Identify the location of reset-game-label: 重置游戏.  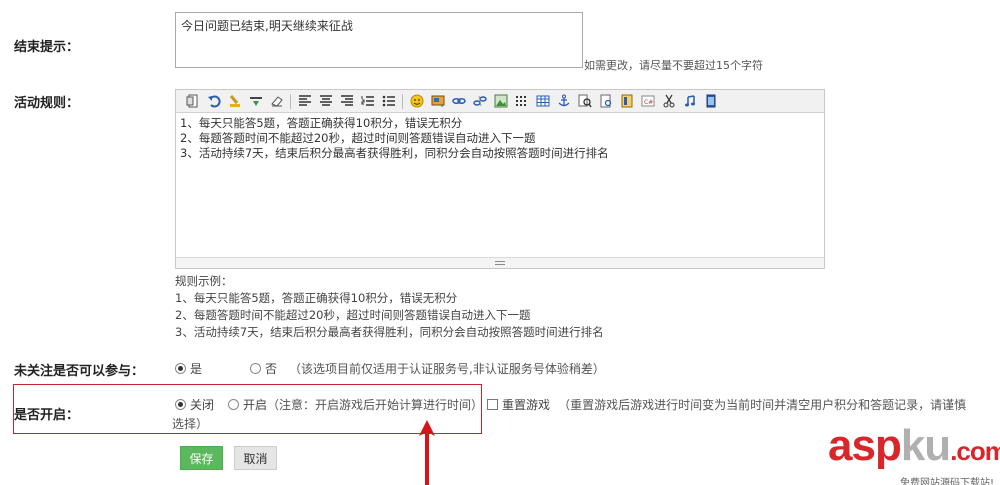
(526, 404).